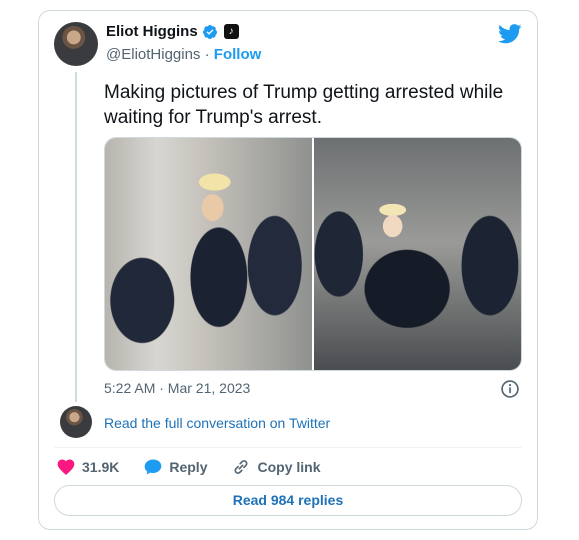  What do you see at coordinates (217, 423) in the screenshot?
I see `read-conversation-link: Read the full conversation on Twitter` at bounding box center [217, 423].